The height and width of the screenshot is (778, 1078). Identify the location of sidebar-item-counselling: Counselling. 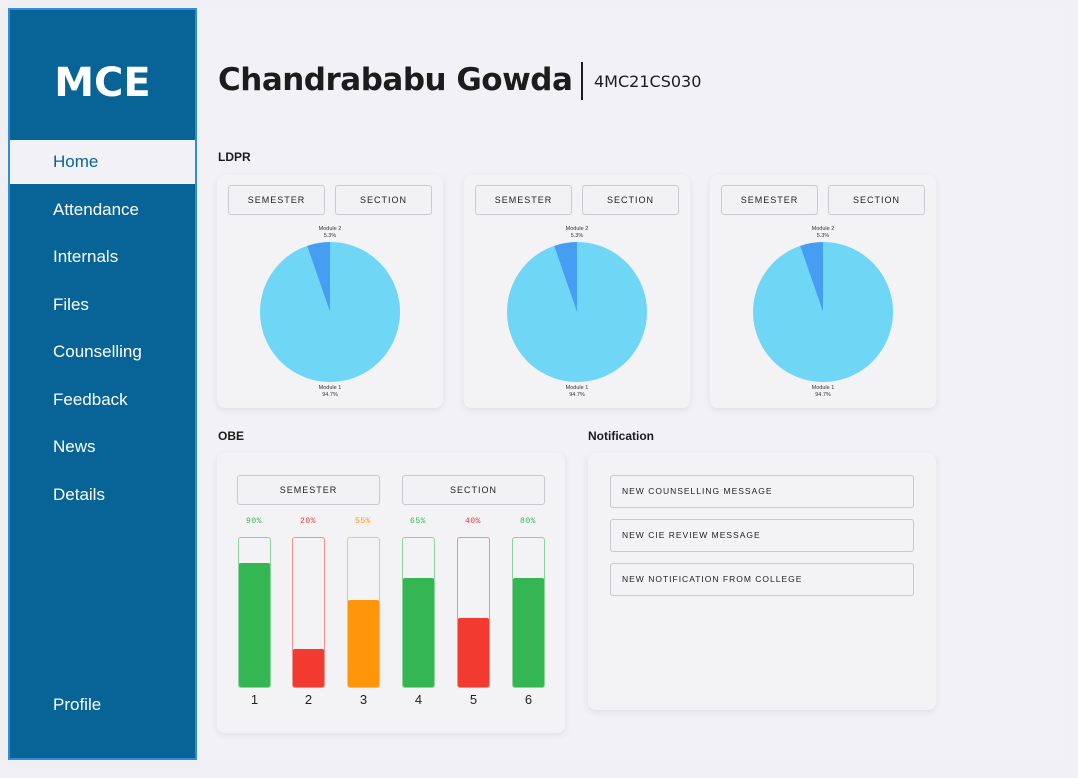
(102, 352).